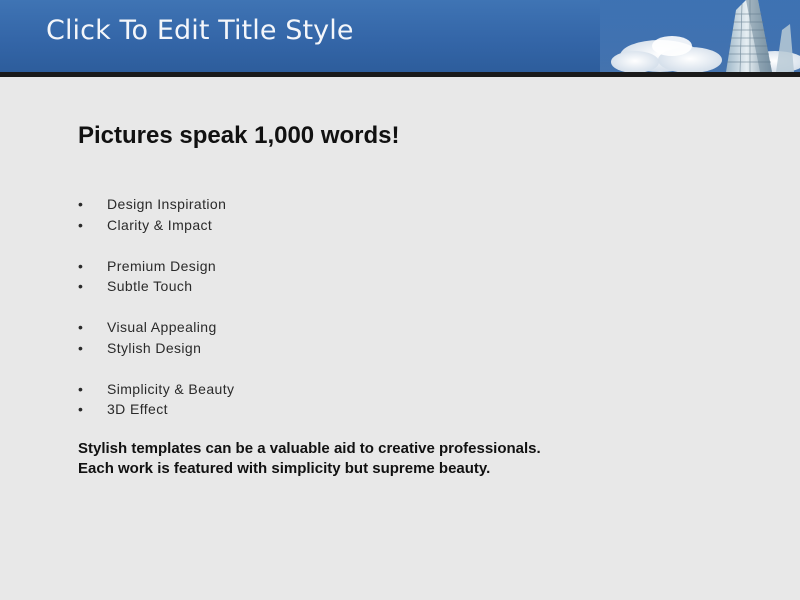 This screenshot has height=600, width=800. I want to click on bullet-item: Simplicity & Beauty, so click(156, 389).